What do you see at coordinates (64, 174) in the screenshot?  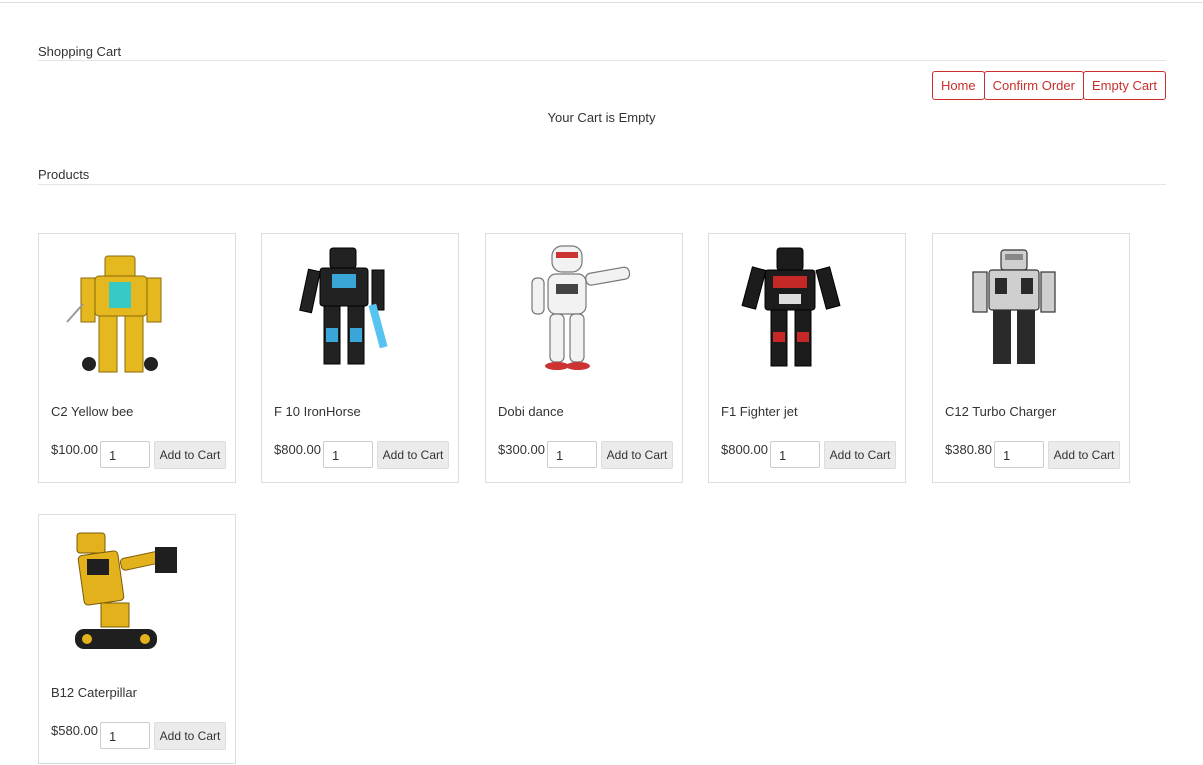 I see `products-section-title: Products` at bounding box center [64, 174].